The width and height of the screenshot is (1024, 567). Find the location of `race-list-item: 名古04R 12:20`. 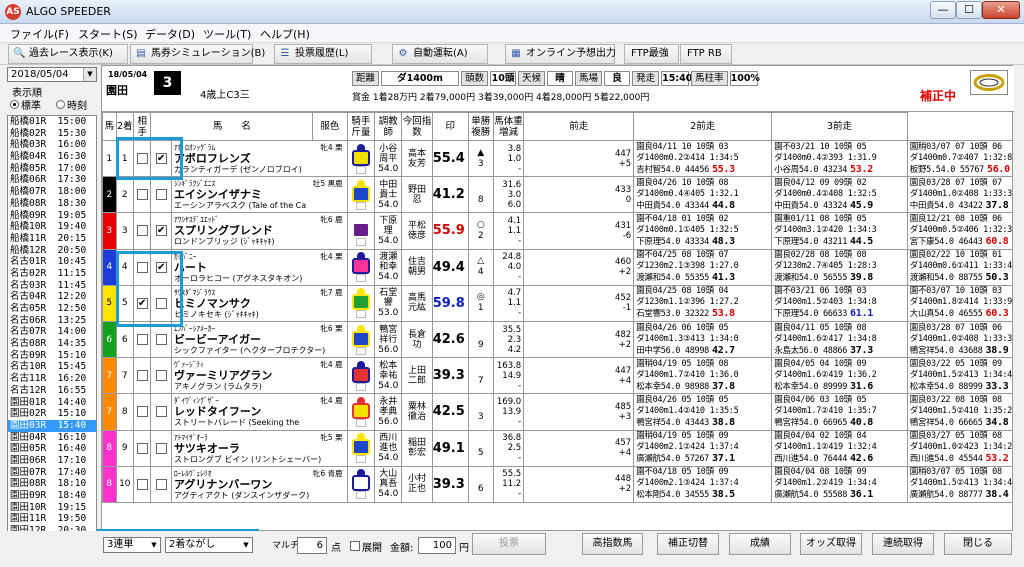

race-list-item: 名古04R 12:20 is located at coordinates (52, 297).